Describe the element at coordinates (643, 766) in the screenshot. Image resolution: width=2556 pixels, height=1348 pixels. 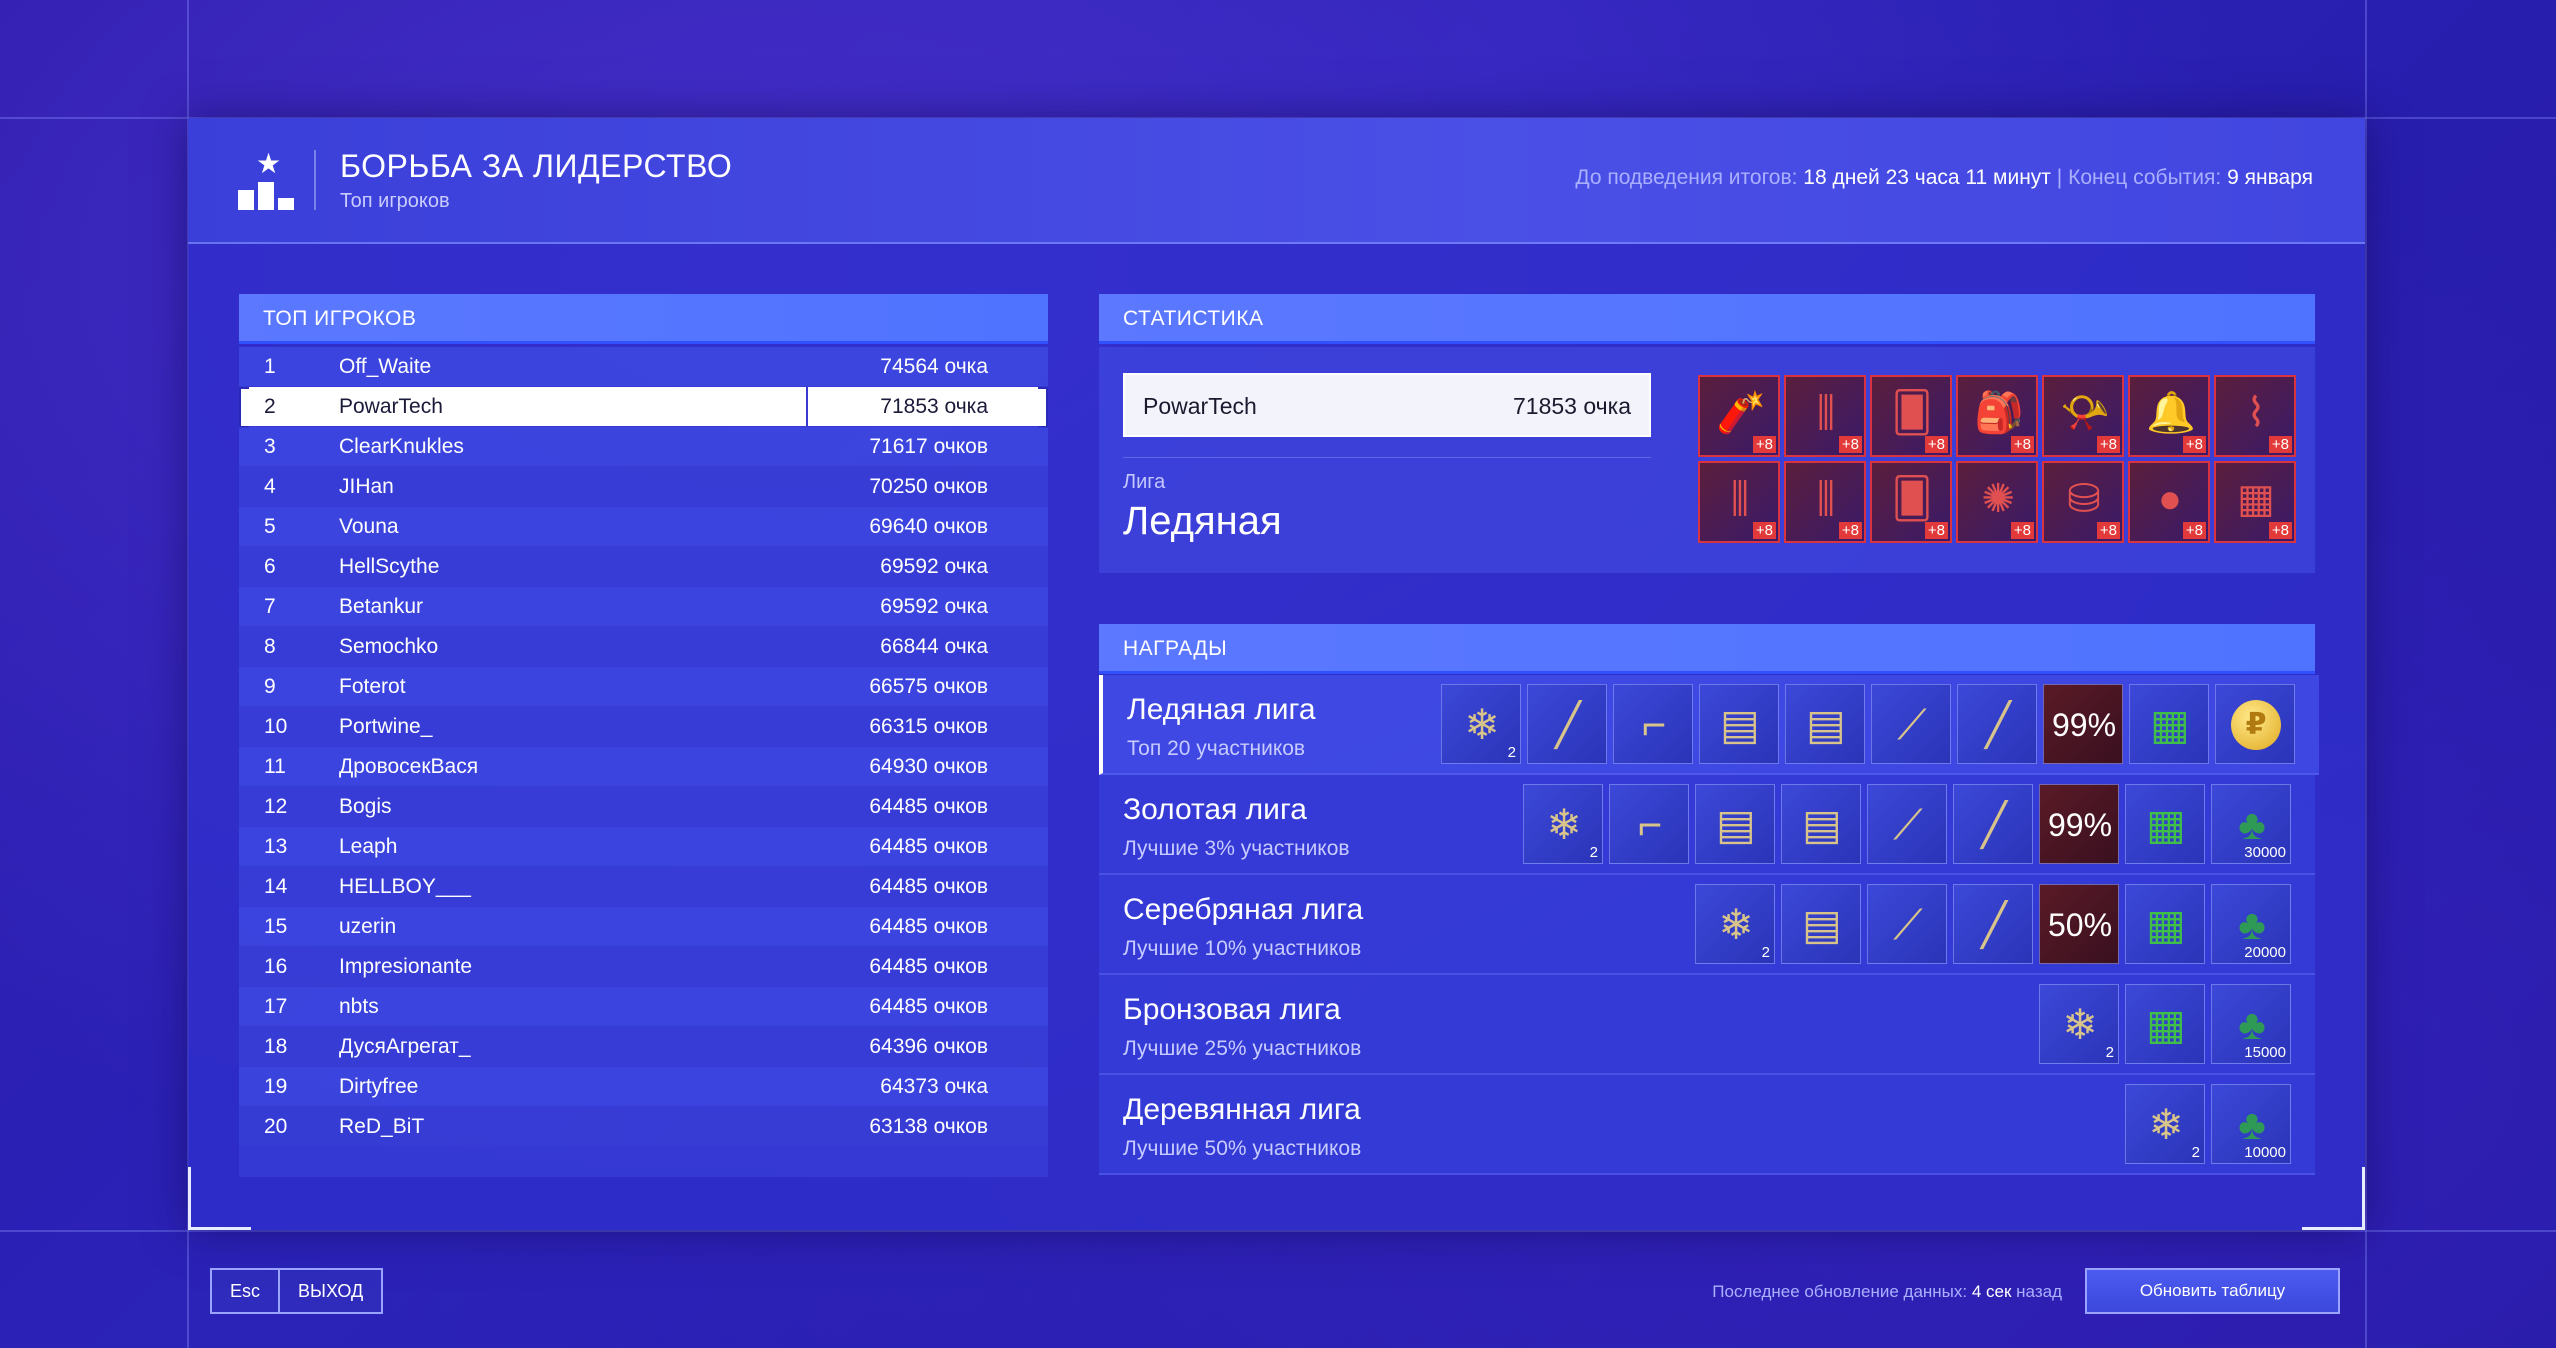
I see `table-row: 11 ДровосекВася 64930 очков` at that location.